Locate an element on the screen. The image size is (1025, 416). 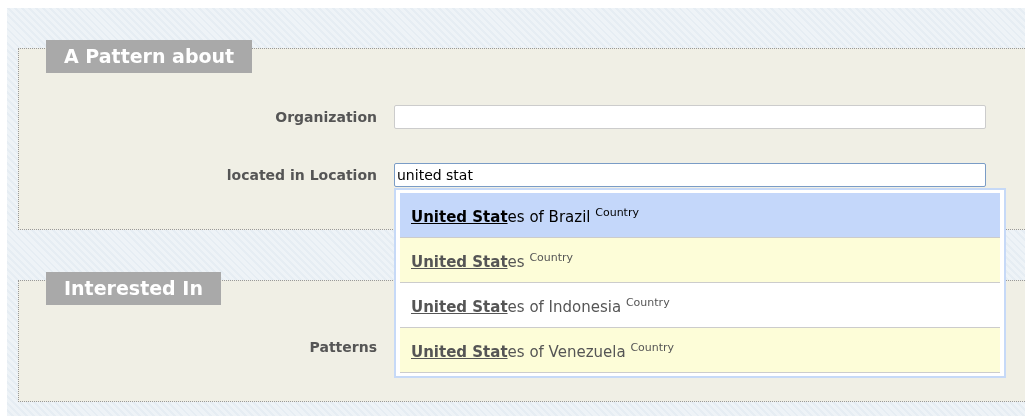
section-title: A Pattern about is located at coordinates (149, 56).